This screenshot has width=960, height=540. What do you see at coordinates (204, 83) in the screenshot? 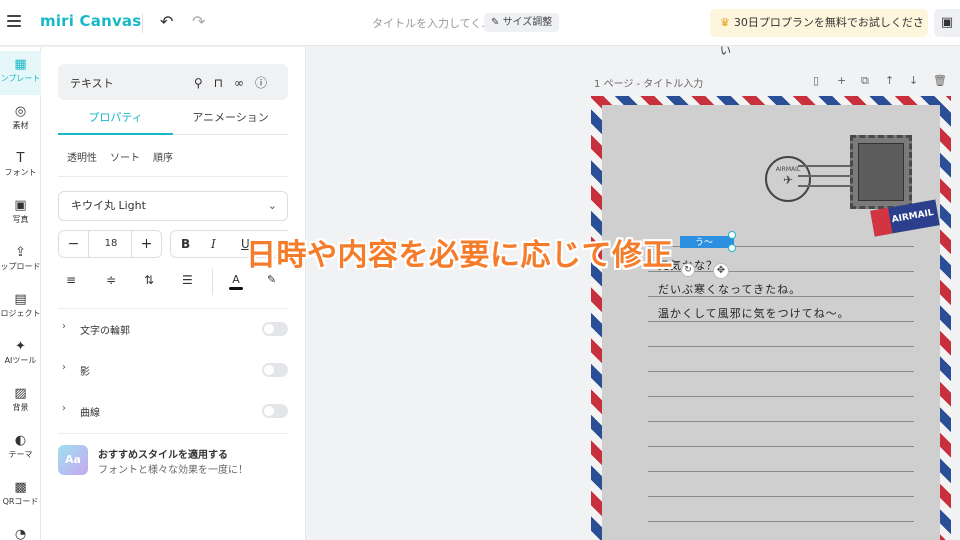
I see `format-paint-icon: ⚲` at bounding box center [204, 83].